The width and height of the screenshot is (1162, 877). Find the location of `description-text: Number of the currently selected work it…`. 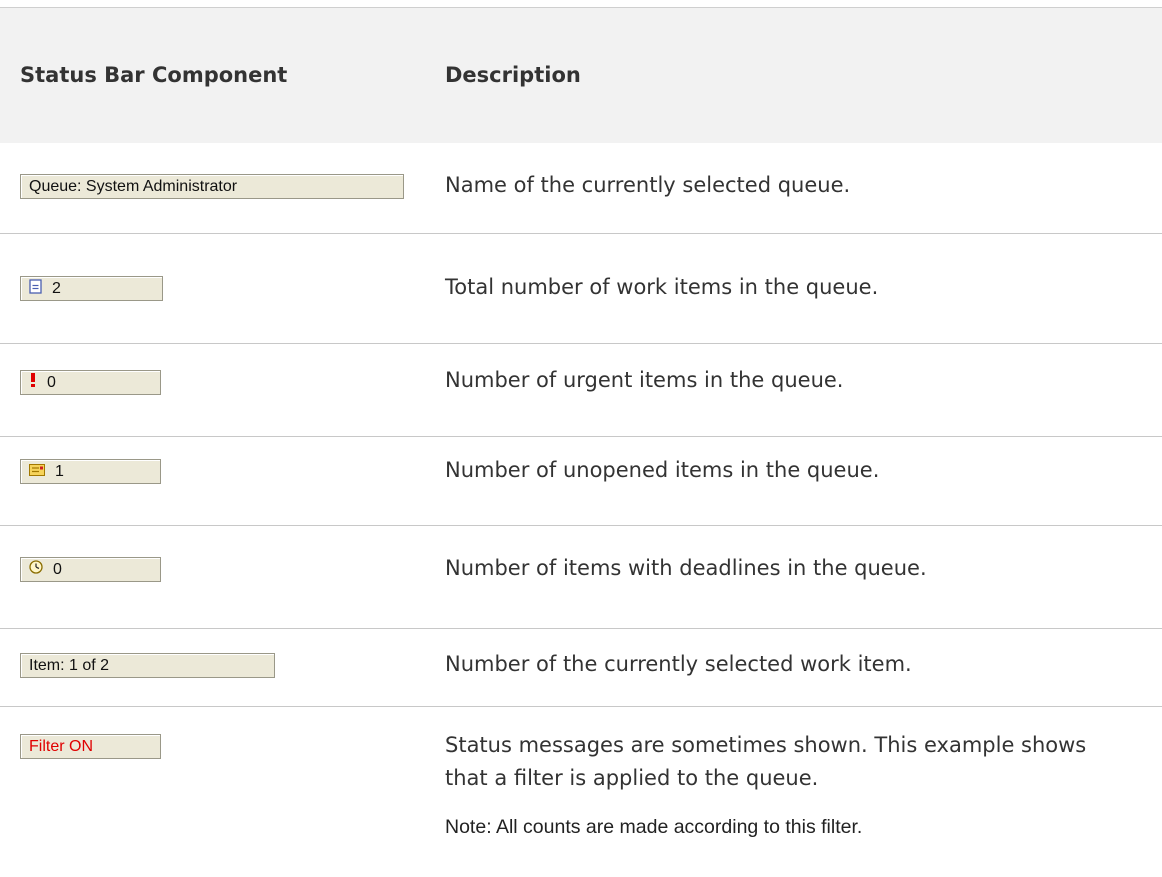

description-text: Number of the currently selected work it… is located at coordinates (678, 664).